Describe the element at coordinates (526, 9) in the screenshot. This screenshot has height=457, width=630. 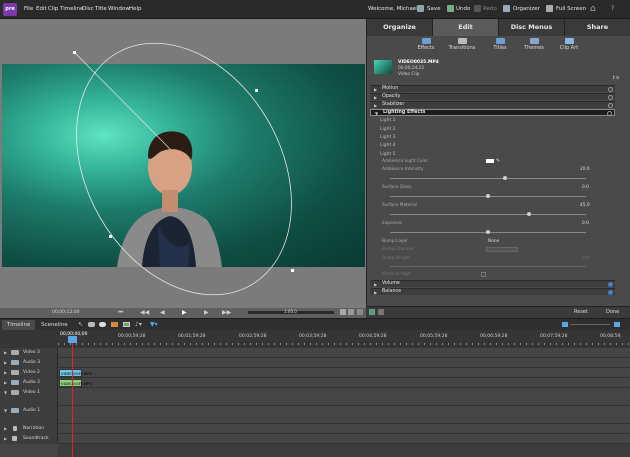
I see `organizer-button: Organizer` at that location.